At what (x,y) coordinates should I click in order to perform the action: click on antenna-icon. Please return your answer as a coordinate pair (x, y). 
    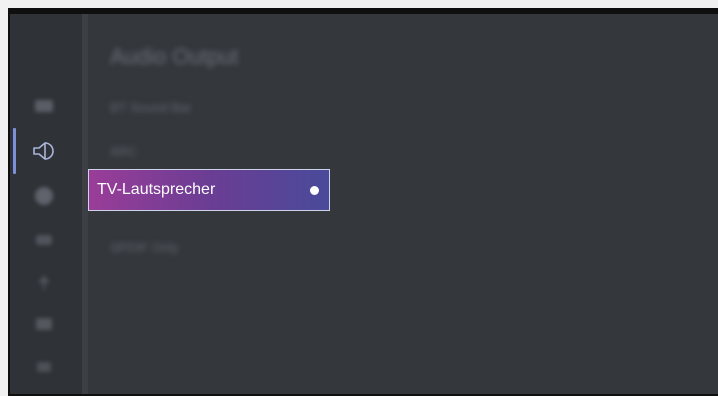
    Looking at the image, I should click on (44, 282).